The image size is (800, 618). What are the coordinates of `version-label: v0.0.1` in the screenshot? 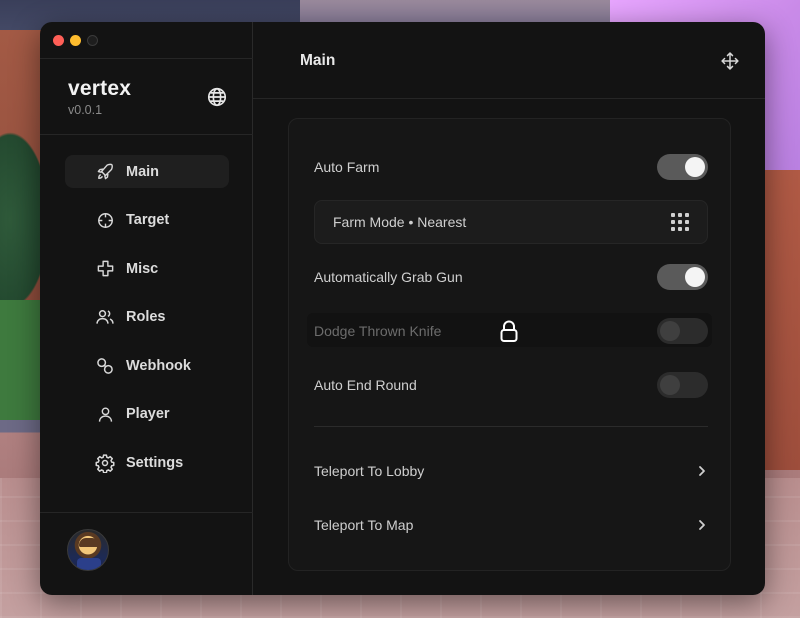 It's located at (85, 110).